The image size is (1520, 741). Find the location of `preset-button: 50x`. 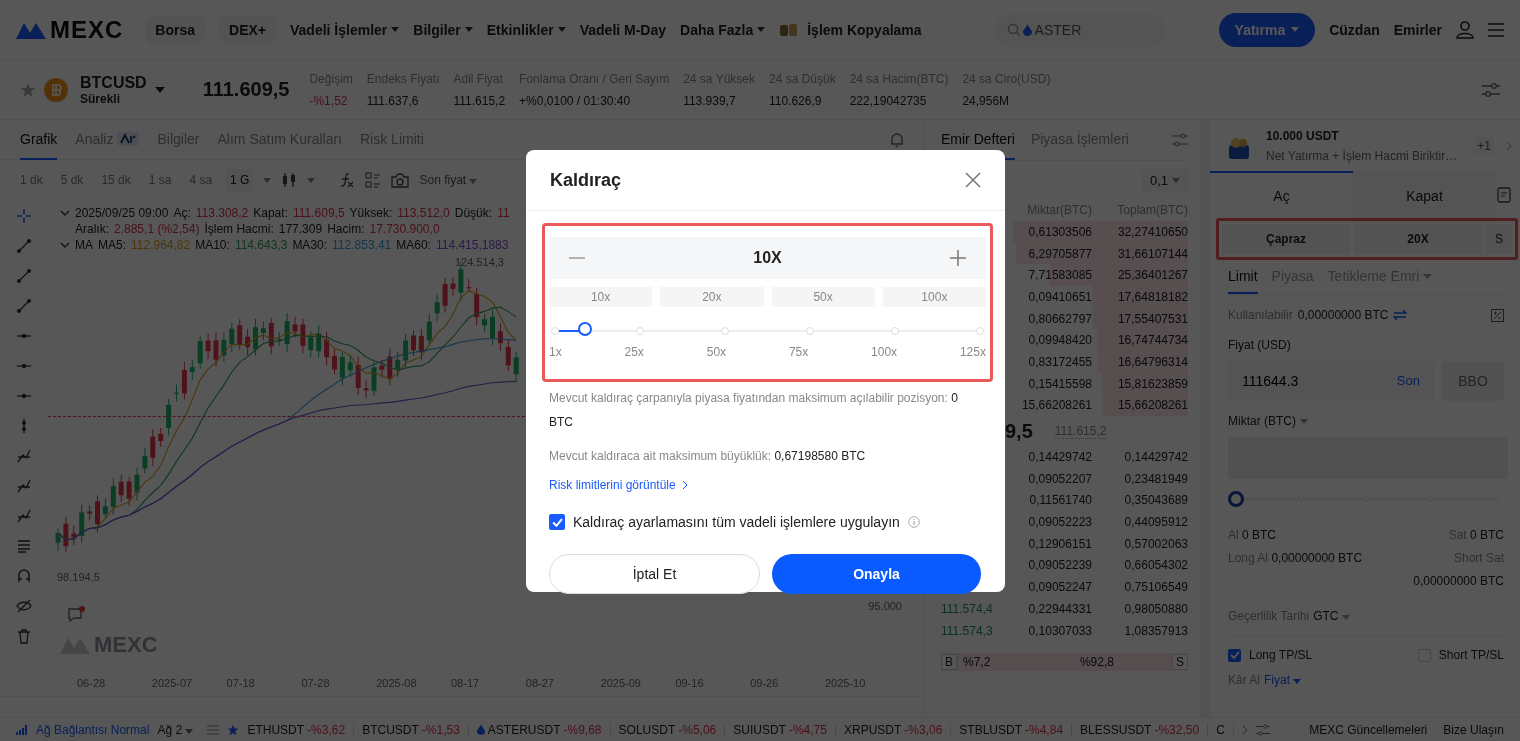

preset-button: 50x is located at coordinates (823, 297).